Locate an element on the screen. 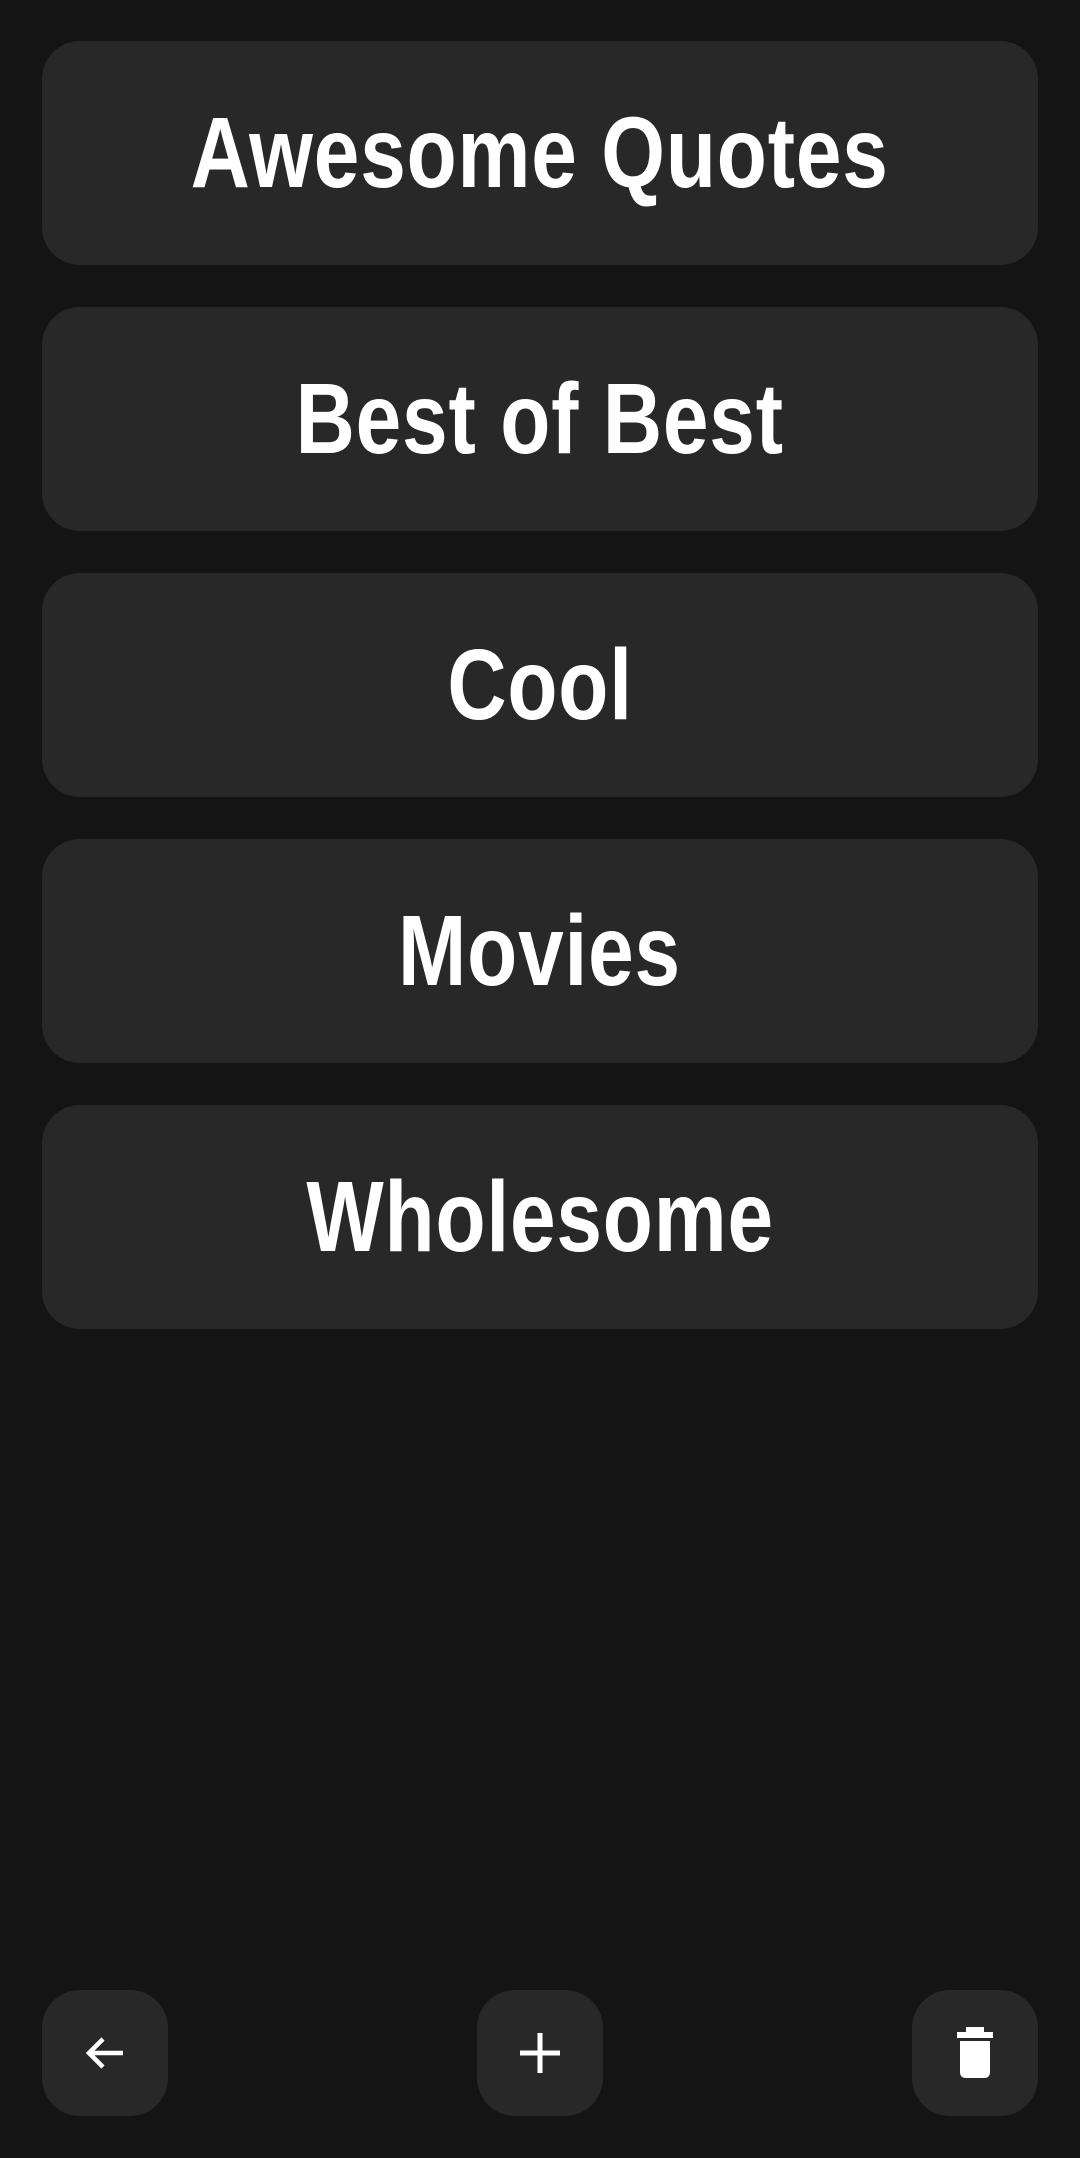  plus-icon is located at coordinates (540, 2053).